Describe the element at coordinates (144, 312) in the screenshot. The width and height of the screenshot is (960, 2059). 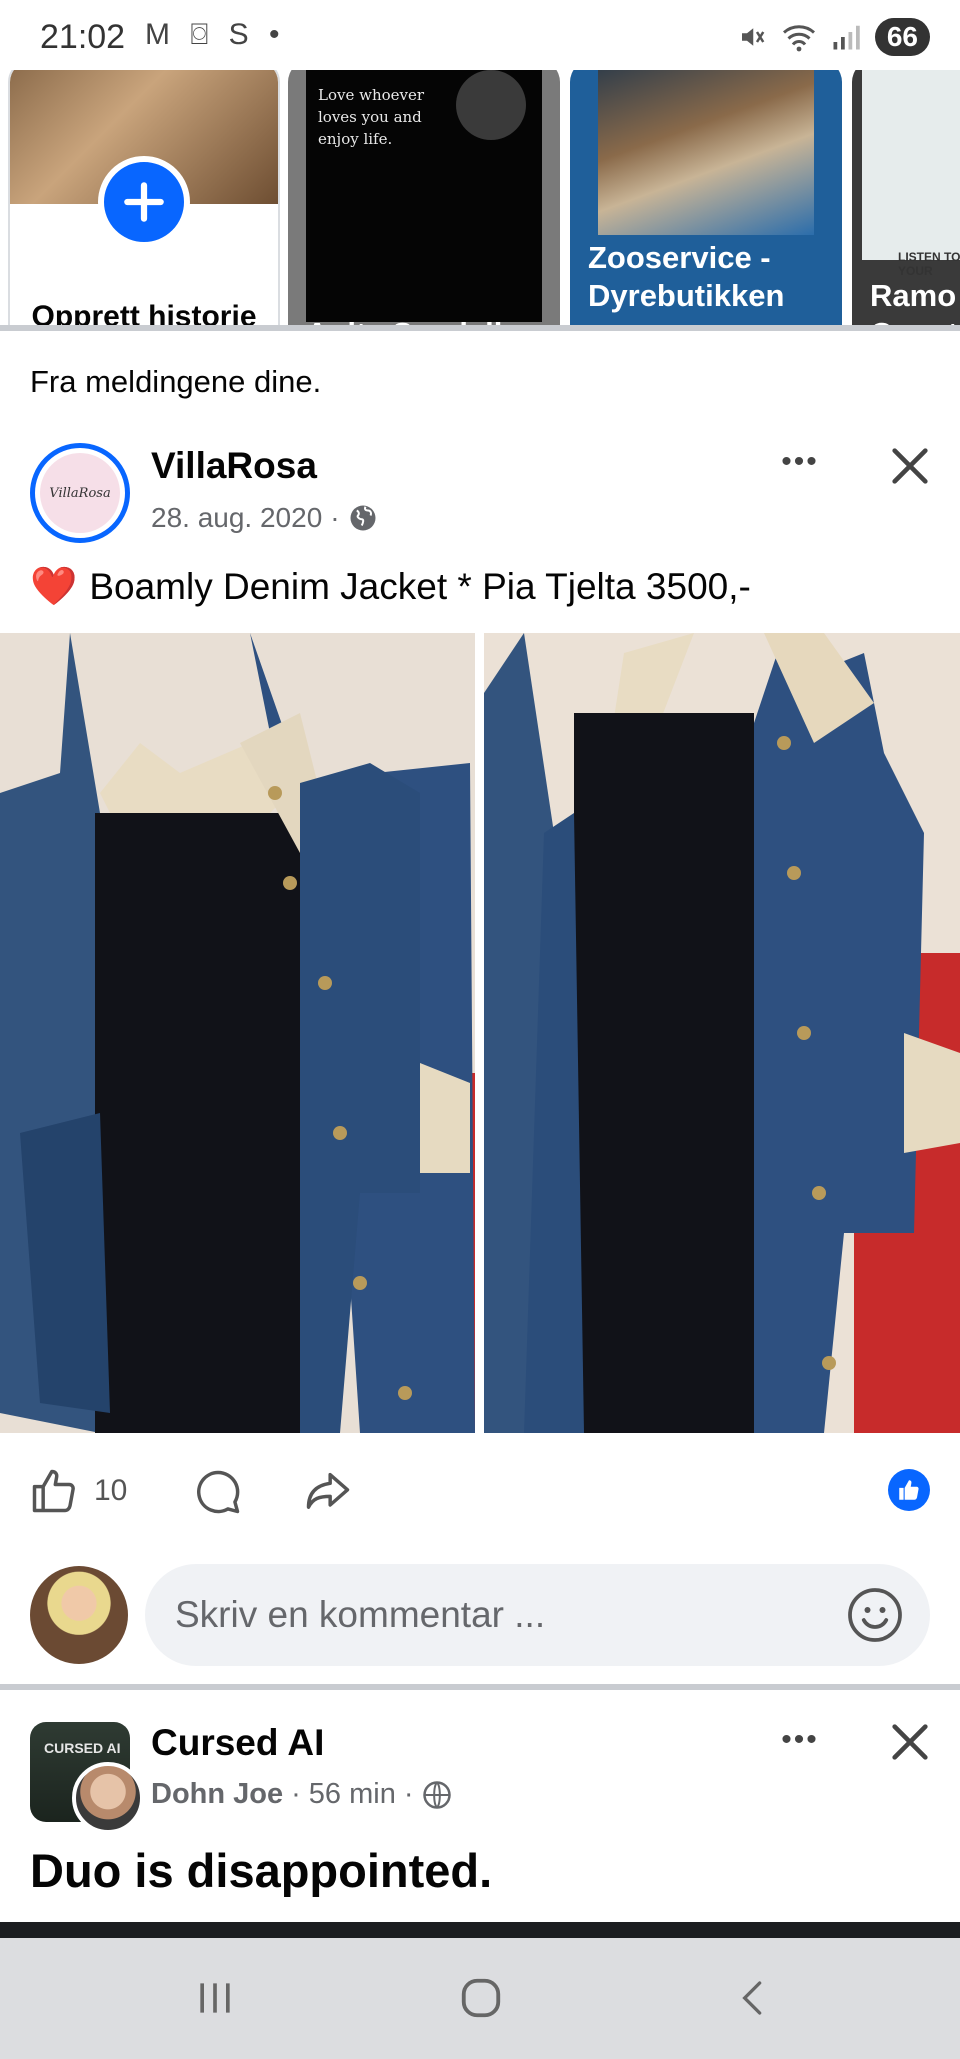
I see `create-story-label: Opprett historie` at that location.